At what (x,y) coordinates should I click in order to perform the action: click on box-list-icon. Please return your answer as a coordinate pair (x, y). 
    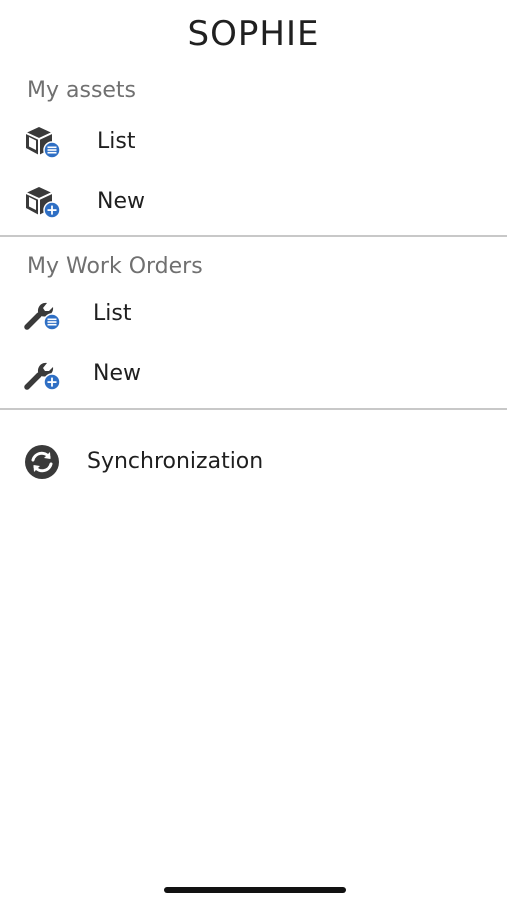
    Looking at the image, I should click on (42, 142).